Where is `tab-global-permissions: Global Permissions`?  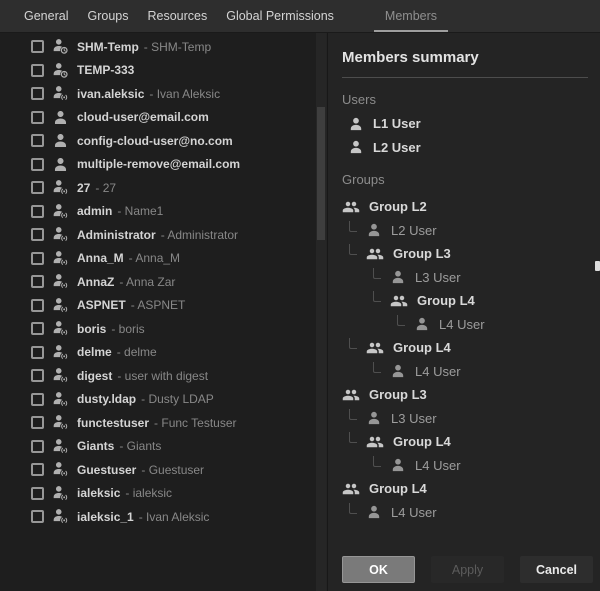 tab-global-permissions: Global Permissions is located at coordinates (280, 16).